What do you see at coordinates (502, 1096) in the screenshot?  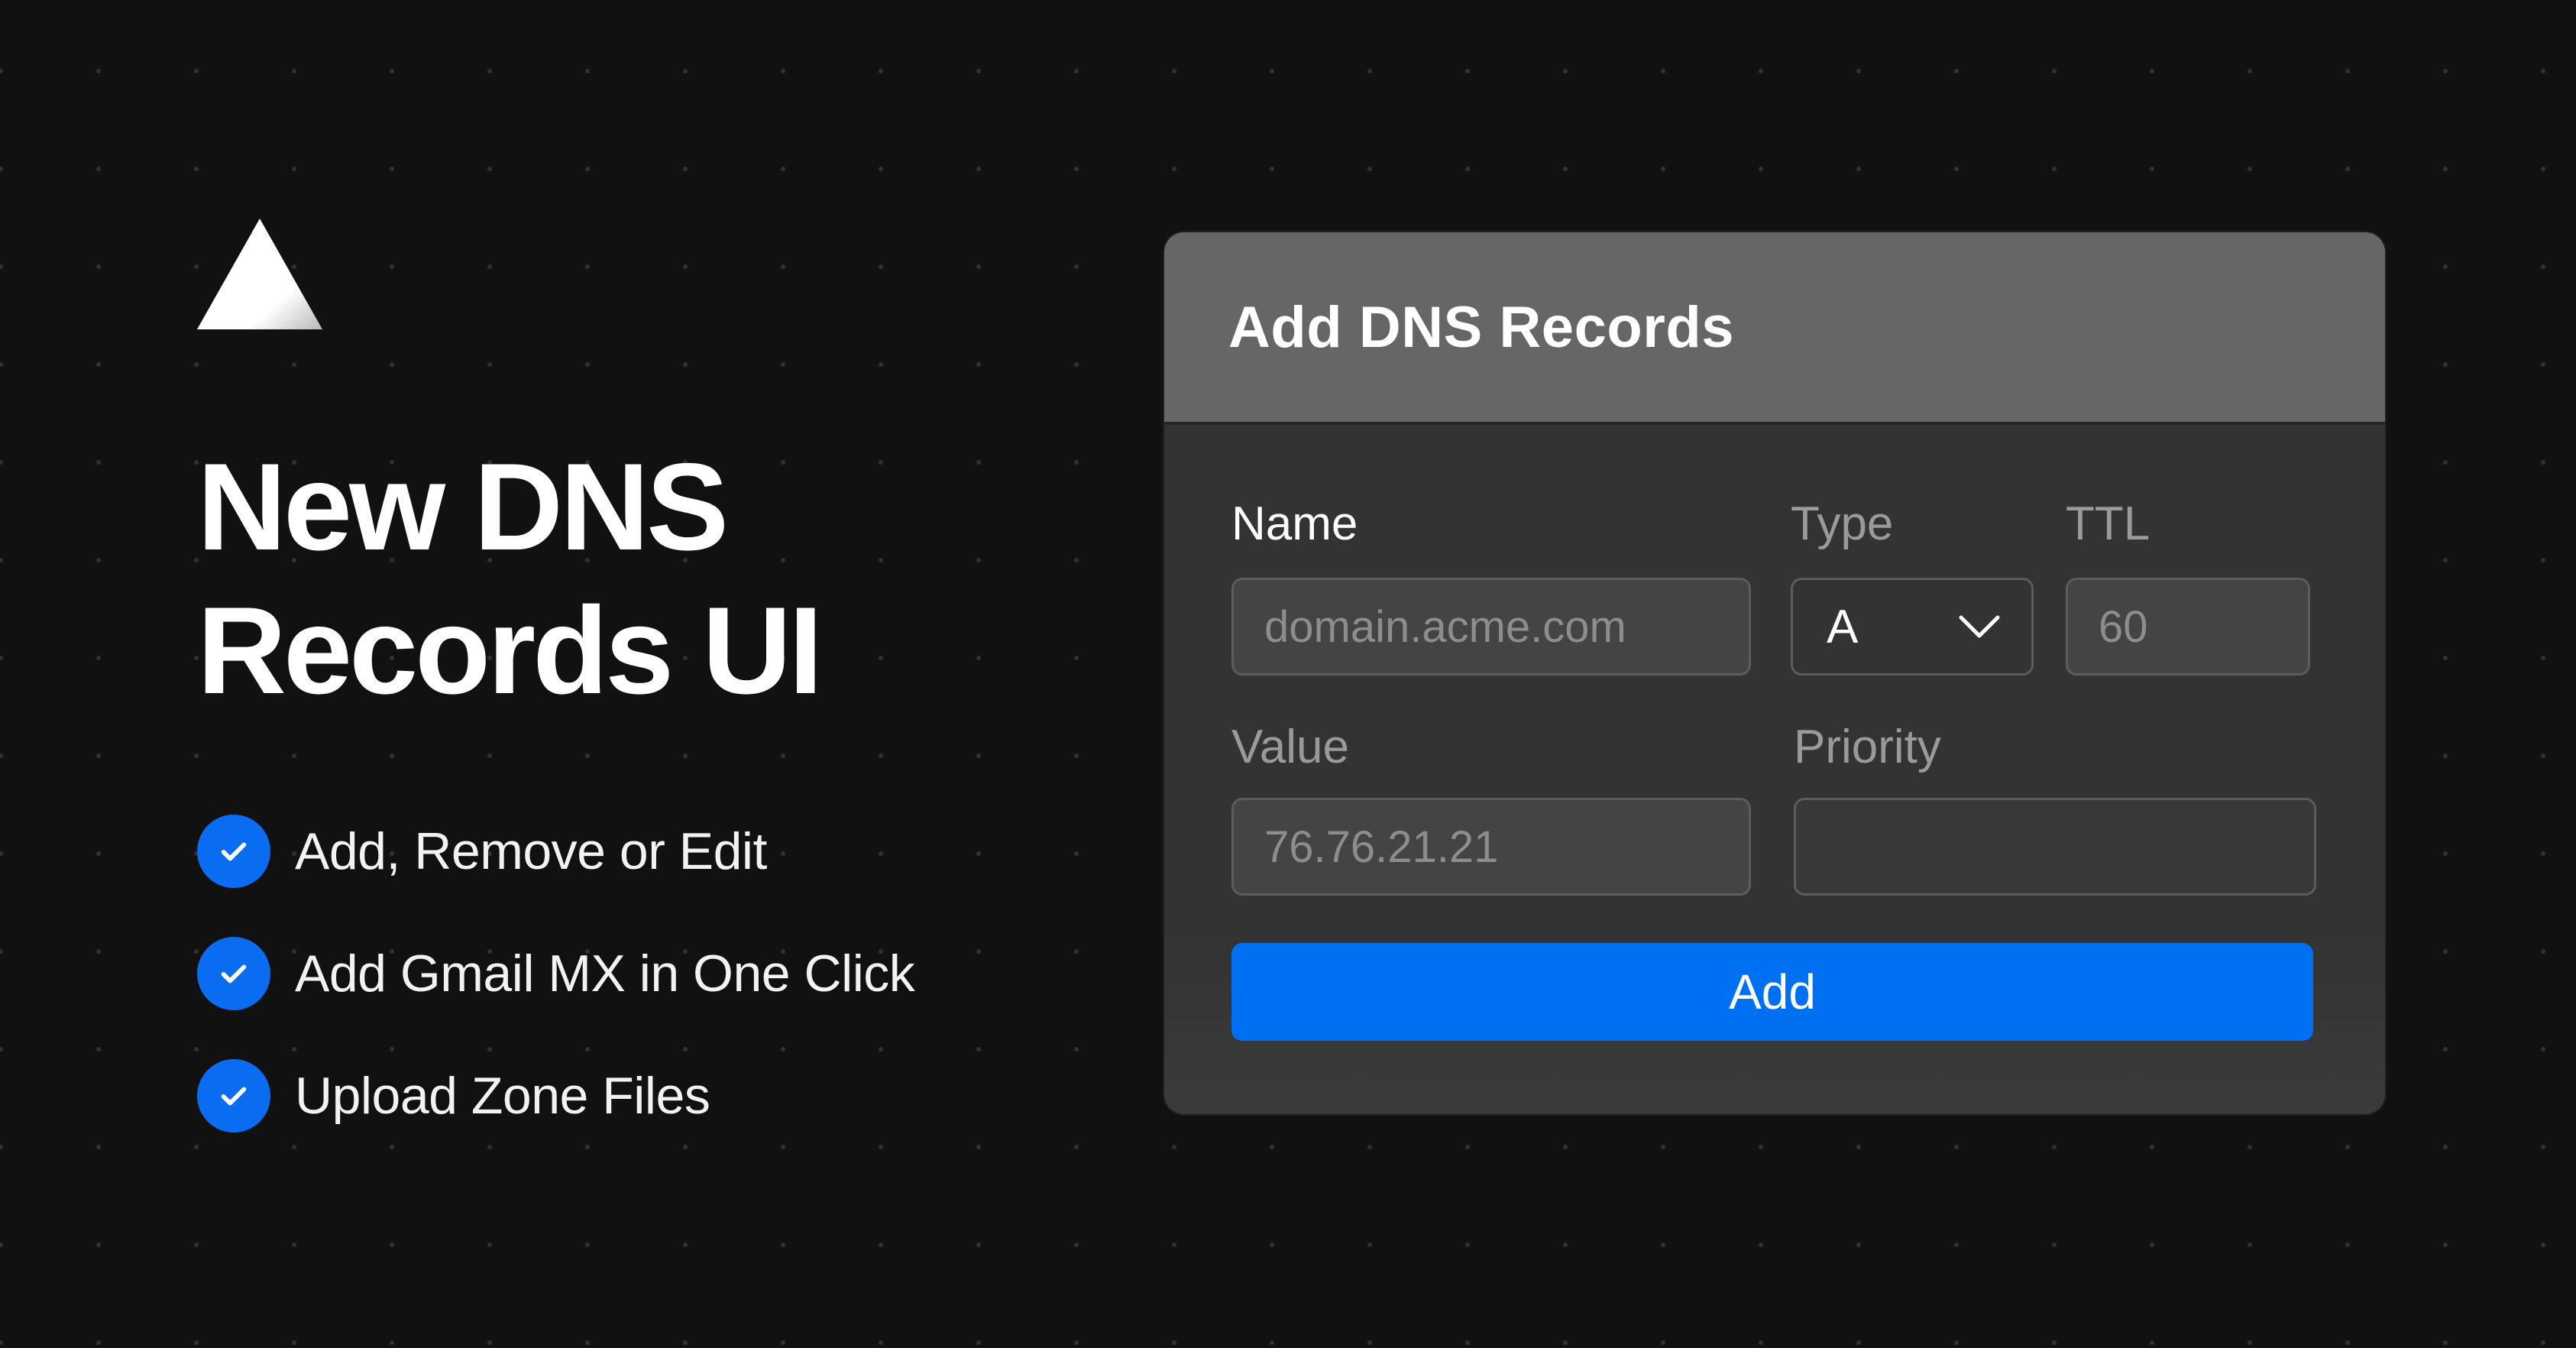 I see `feature-label: Upload Zone Files` at bounding box center [502, 1096].